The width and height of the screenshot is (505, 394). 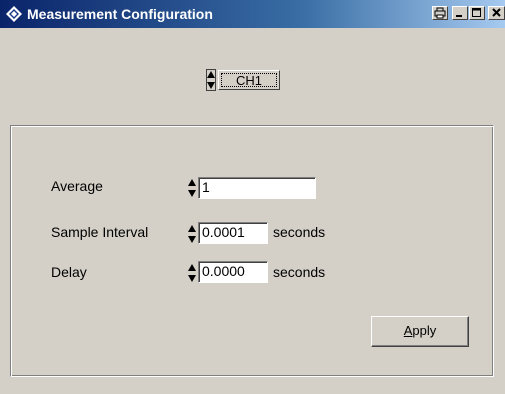 What do you see at coordinates (424, 330) in the screenshot?
I see `apply-label-rest: pply` at bounding box center [424, 330].